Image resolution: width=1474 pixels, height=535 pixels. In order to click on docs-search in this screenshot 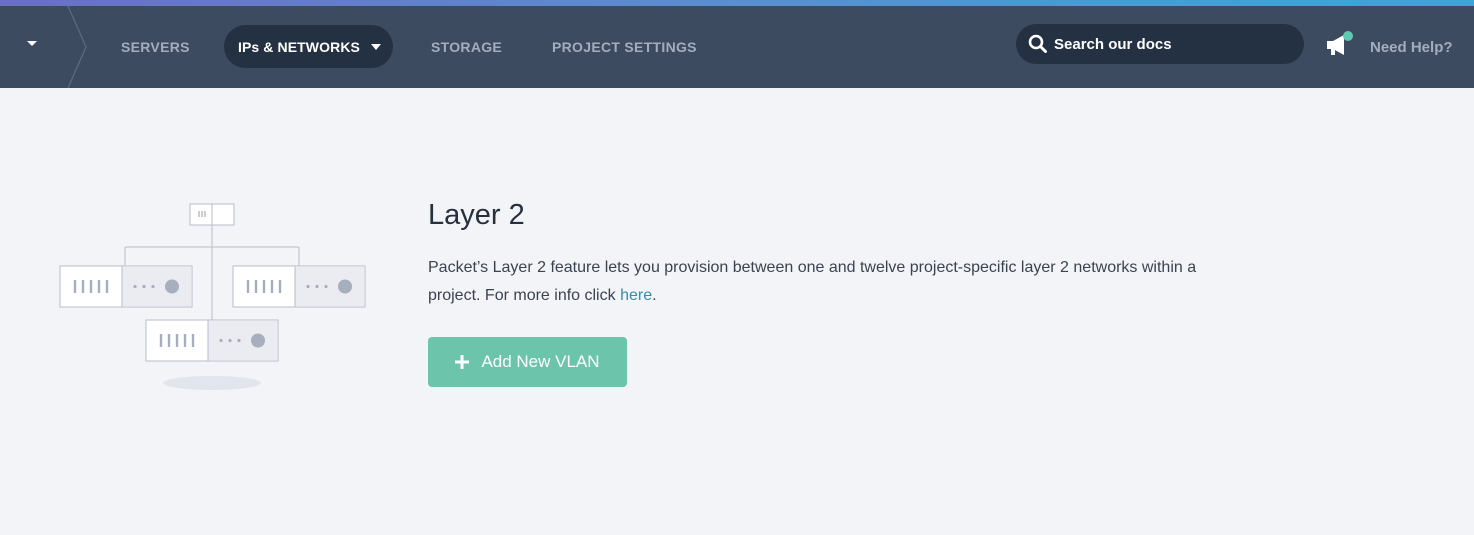, I will do `click(1160, 44)`.